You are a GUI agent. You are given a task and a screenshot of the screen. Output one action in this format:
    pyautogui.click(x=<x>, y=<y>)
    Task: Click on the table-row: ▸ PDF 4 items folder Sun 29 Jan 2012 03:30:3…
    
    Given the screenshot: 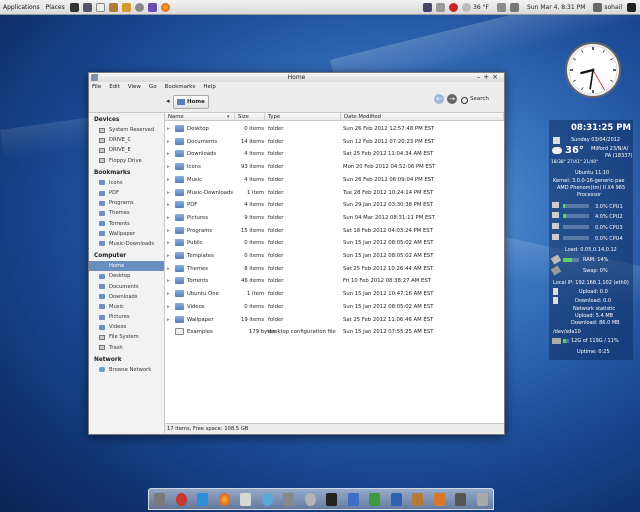 What is the action you would take?
    pyautogui.click(x=334, y=205)
    